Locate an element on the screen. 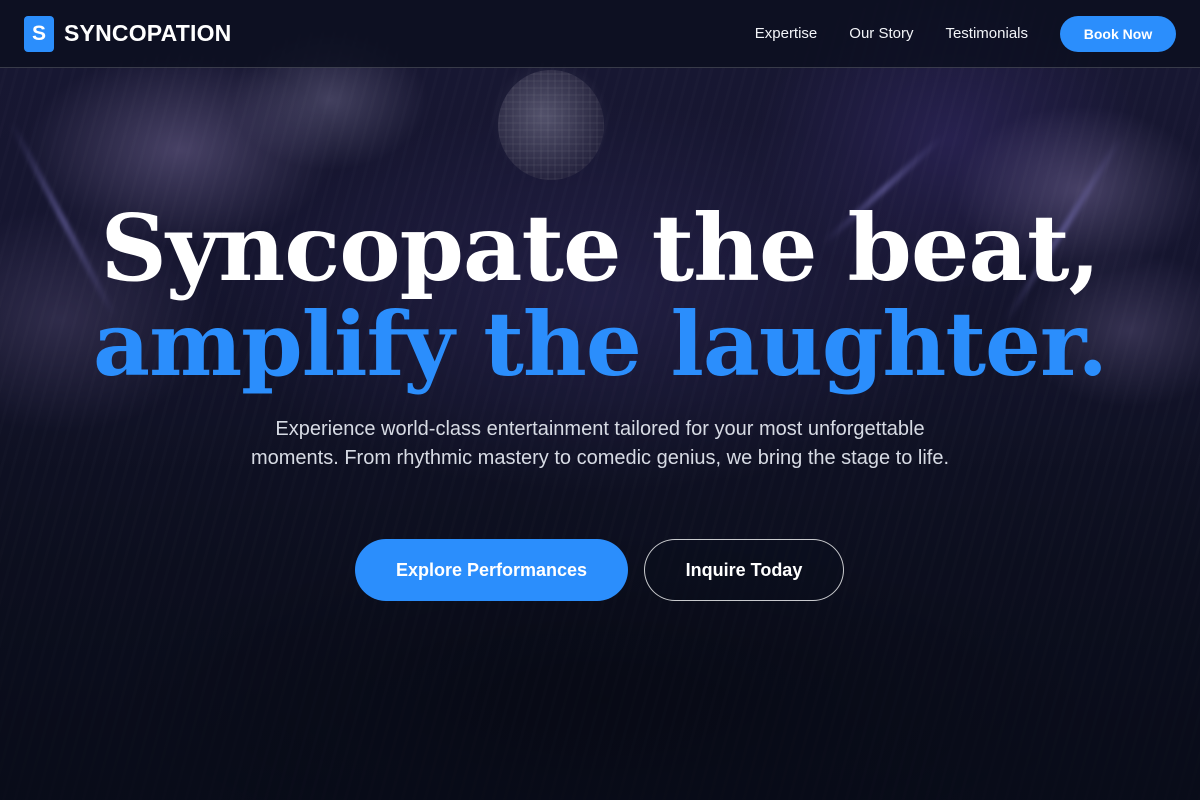 The height and width of the screenshot is (800, 1200). brand-mark-icon: S is located at coordinates (39, 33).